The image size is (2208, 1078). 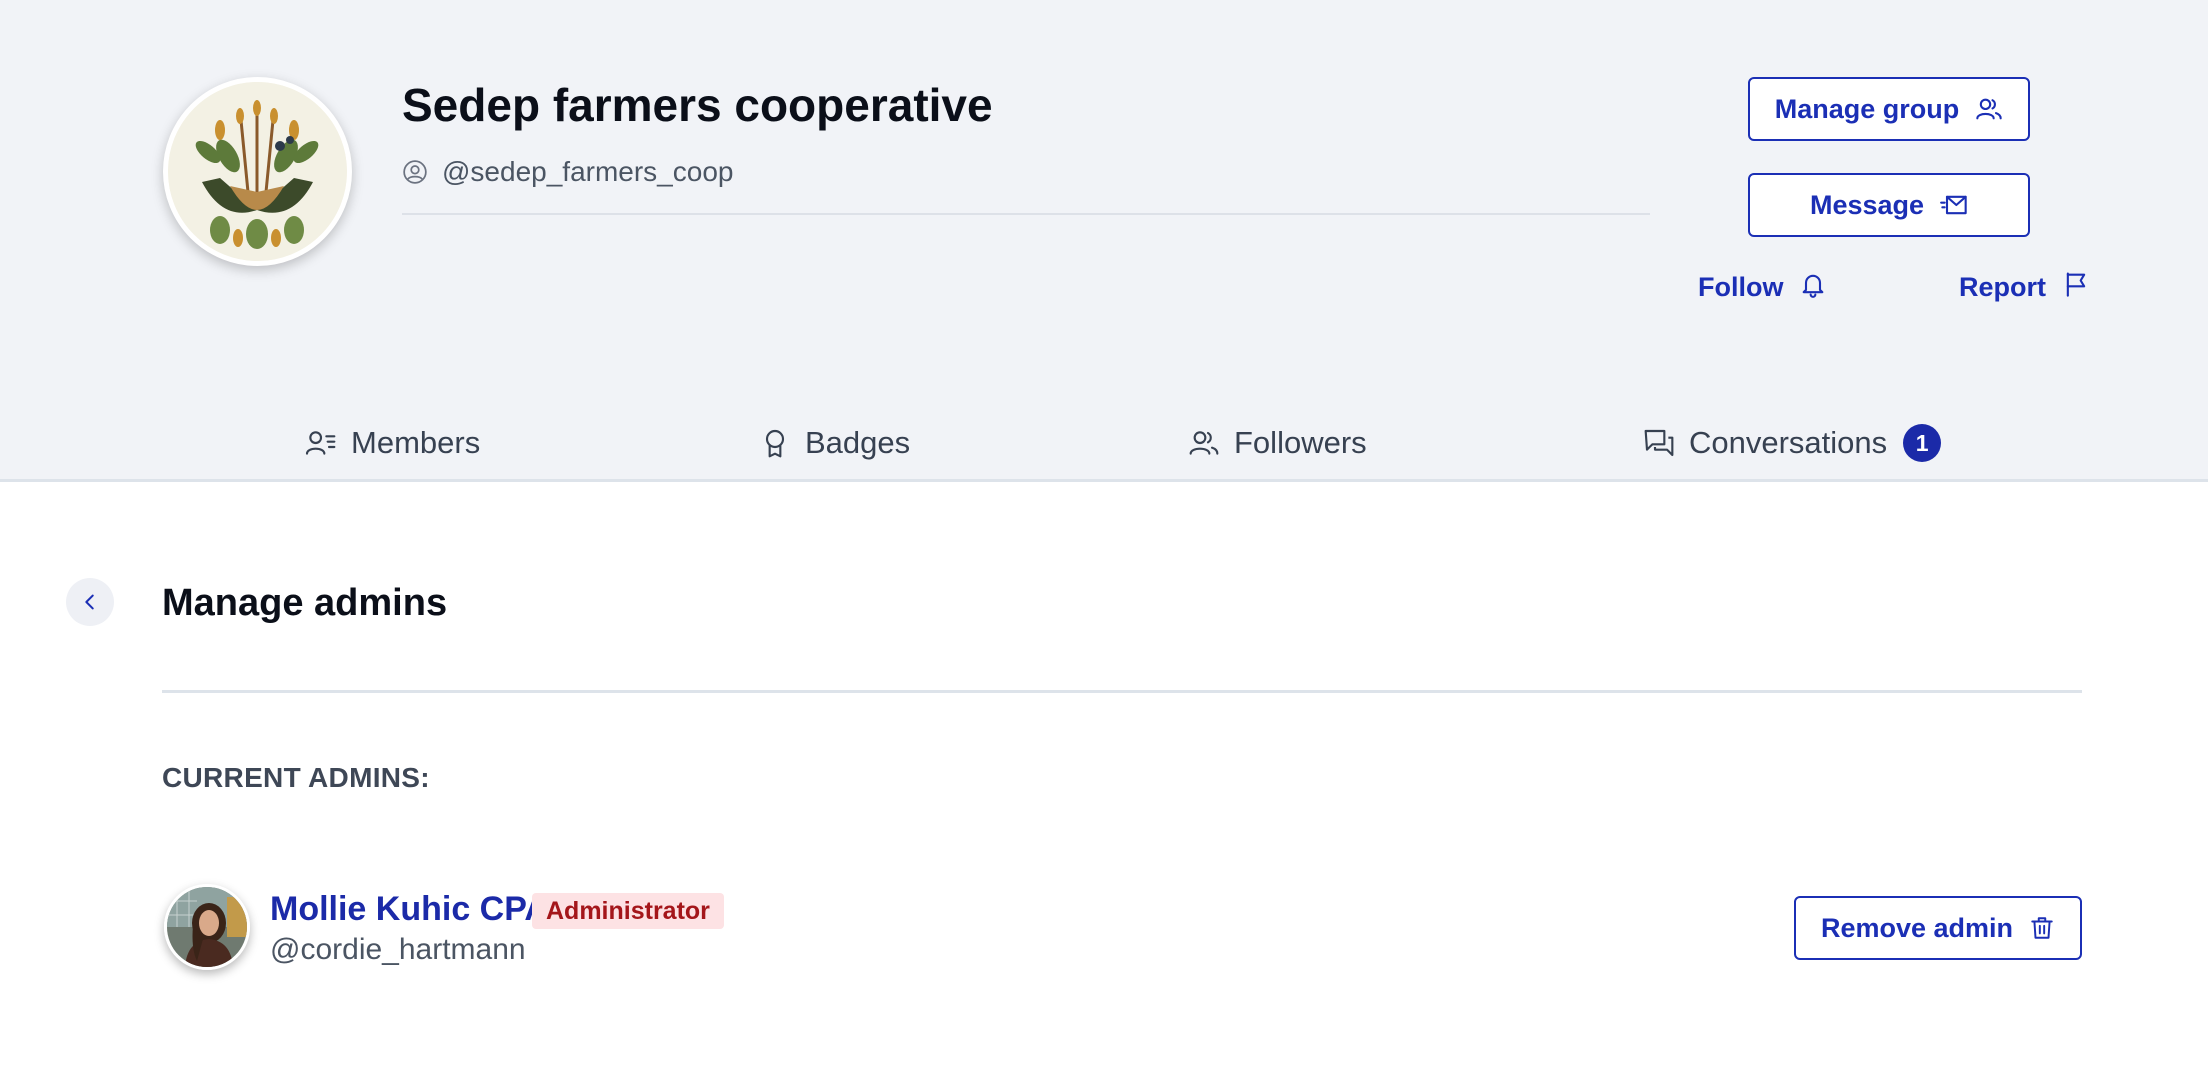 I want to click on badge-icon, so click(x=775, y=443).